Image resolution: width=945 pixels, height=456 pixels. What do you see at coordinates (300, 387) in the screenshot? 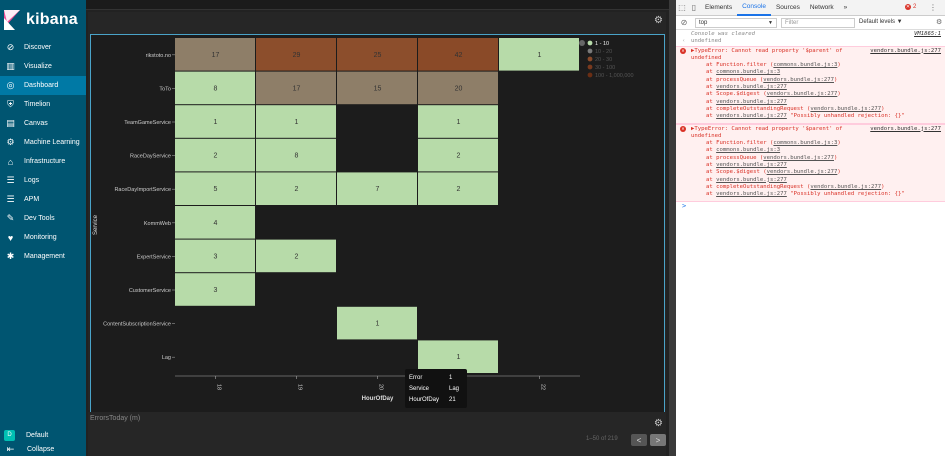
I see `x-tick-label: 19` at bounding box center [300, 387].